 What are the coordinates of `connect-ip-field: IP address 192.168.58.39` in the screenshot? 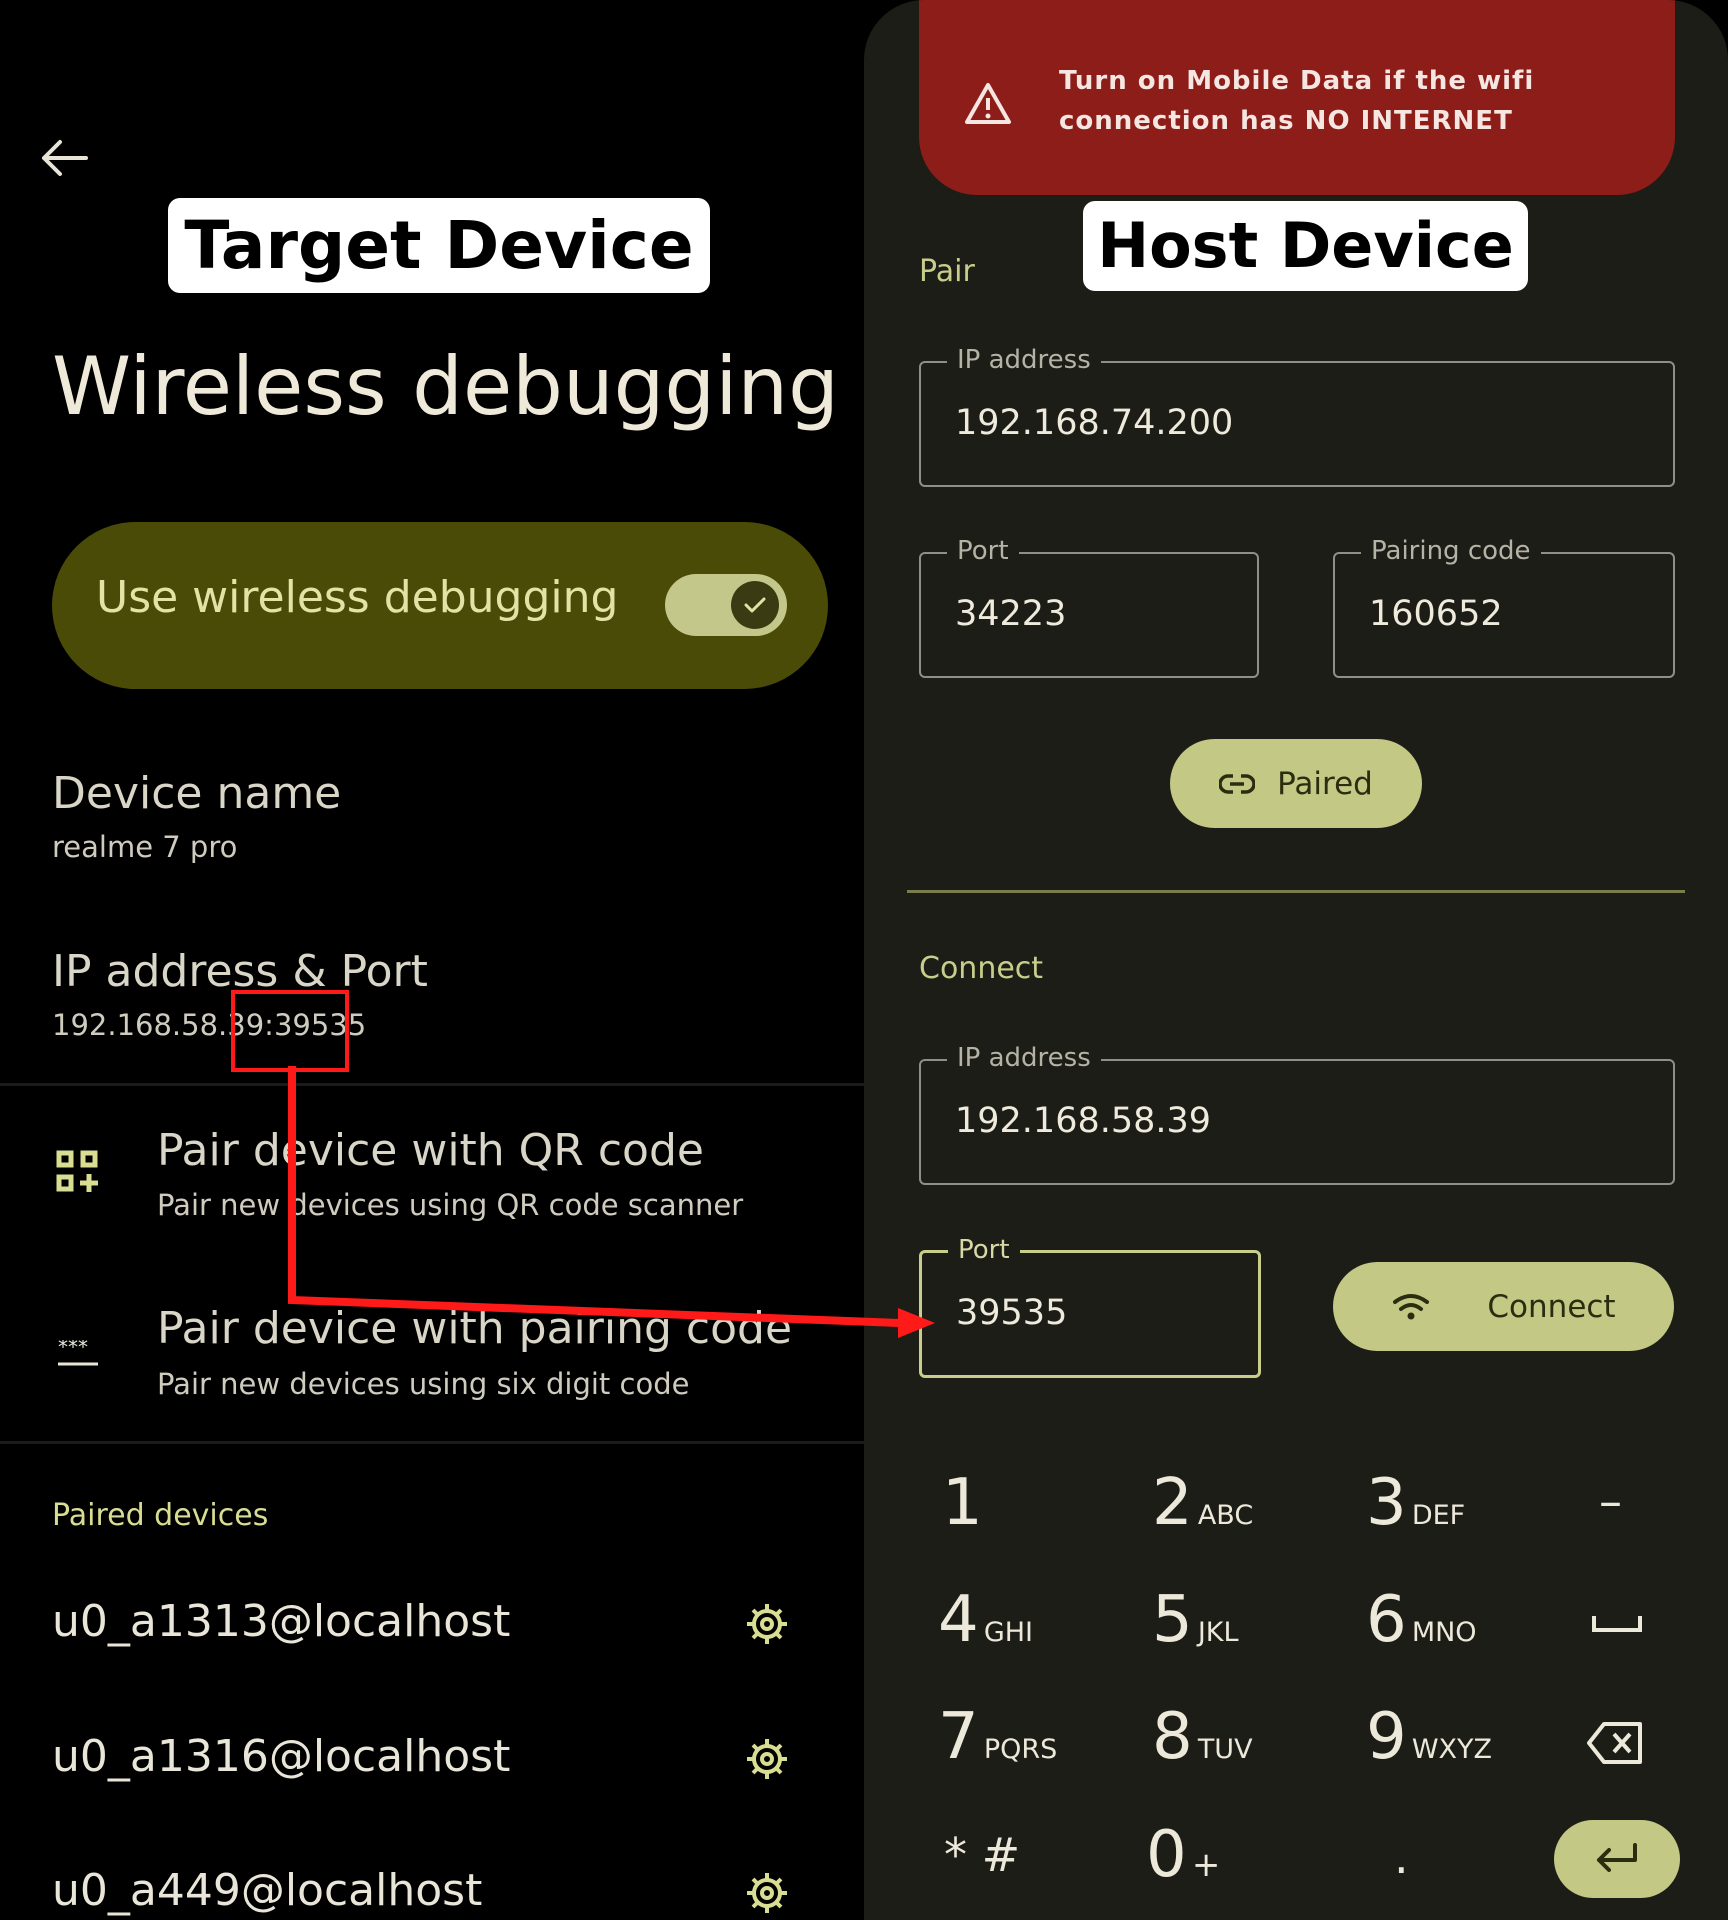 It's located at (1297, 1113).